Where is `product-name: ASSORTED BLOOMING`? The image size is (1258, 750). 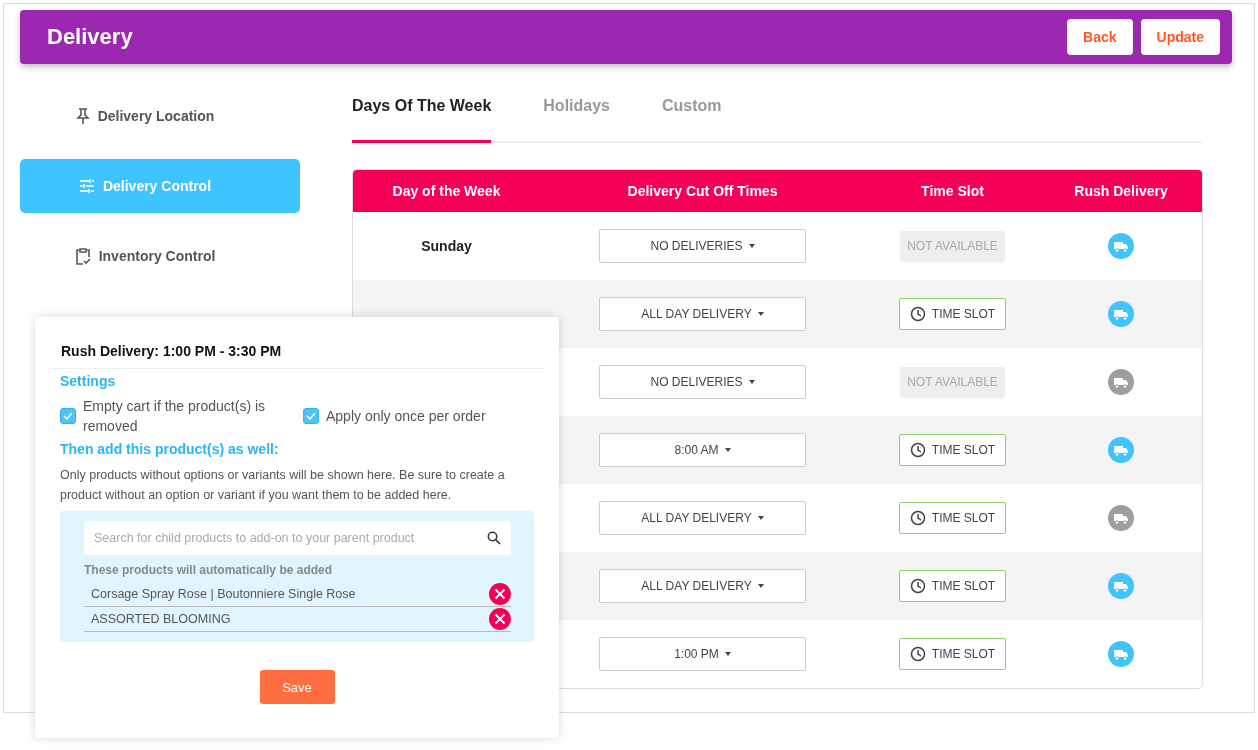 product-name: ASSORTED BLOOMING is located at coordinates (161, 619).